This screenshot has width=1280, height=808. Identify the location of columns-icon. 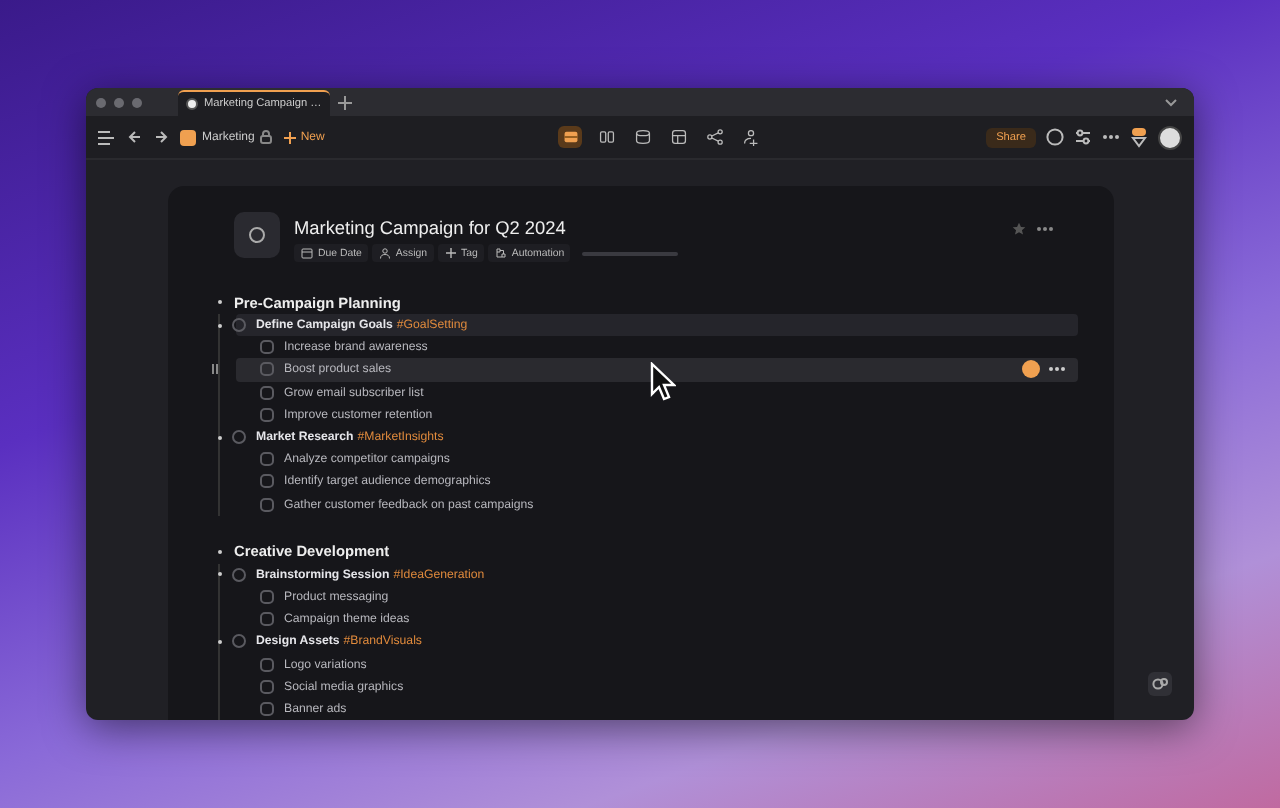
(606, 137).